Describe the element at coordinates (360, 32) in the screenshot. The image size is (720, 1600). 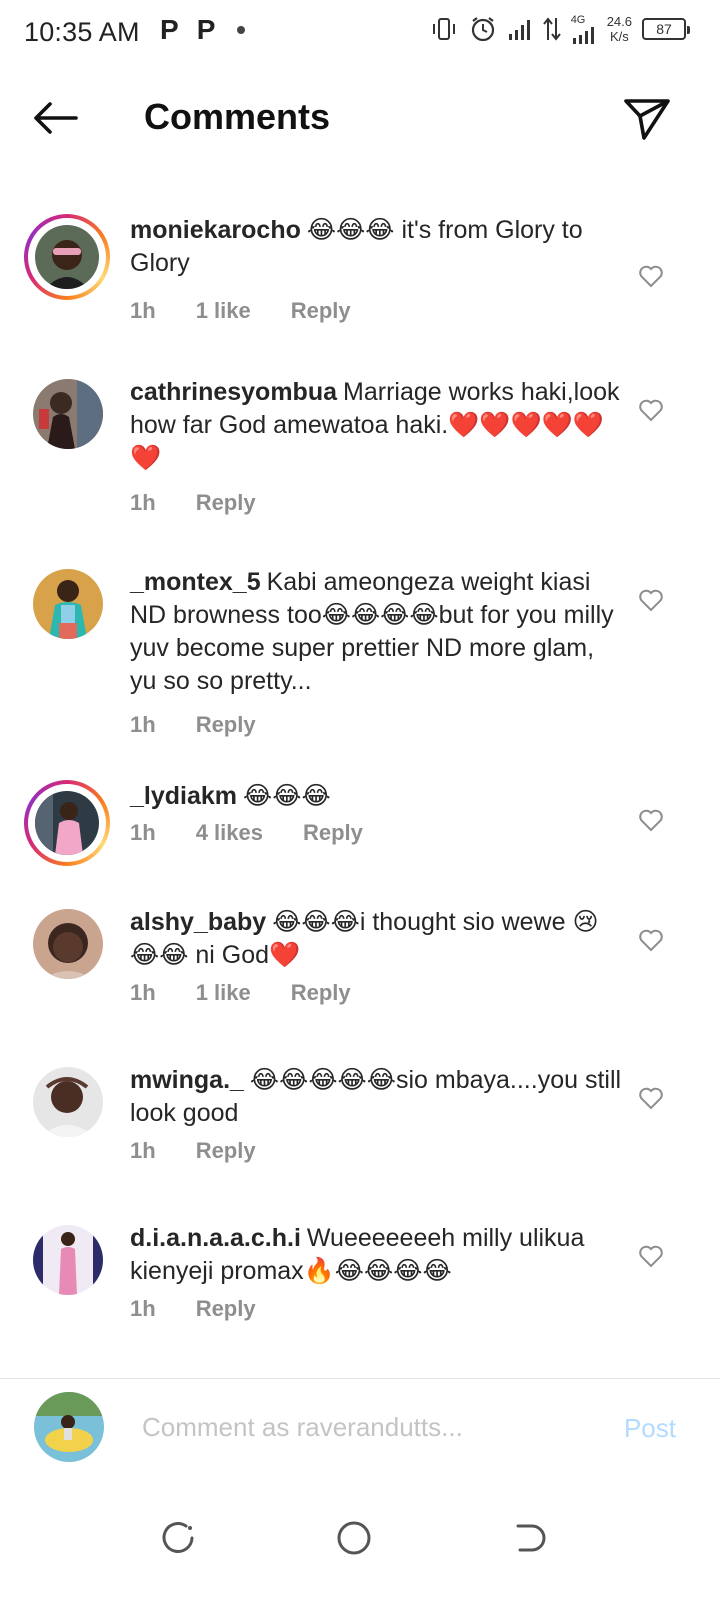
I see `status-bar: 10:35 AM P P 4G 24.6 K/s 87` at that location.